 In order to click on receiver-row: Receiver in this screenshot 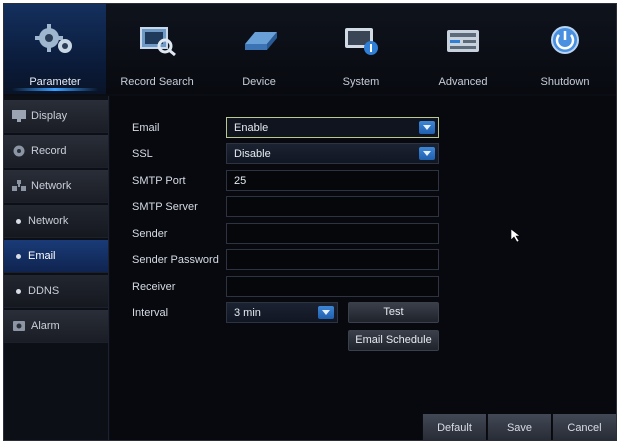, I will do `click(363, 287)`.